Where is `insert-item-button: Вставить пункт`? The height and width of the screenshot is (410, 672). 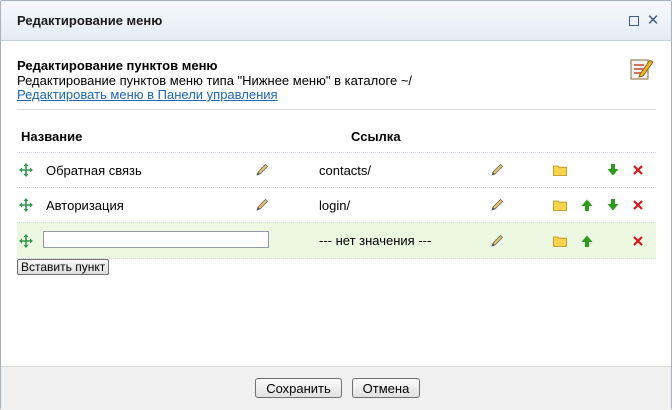 insert-item-button: Вставить пункт is located at coordinates (63, 267).